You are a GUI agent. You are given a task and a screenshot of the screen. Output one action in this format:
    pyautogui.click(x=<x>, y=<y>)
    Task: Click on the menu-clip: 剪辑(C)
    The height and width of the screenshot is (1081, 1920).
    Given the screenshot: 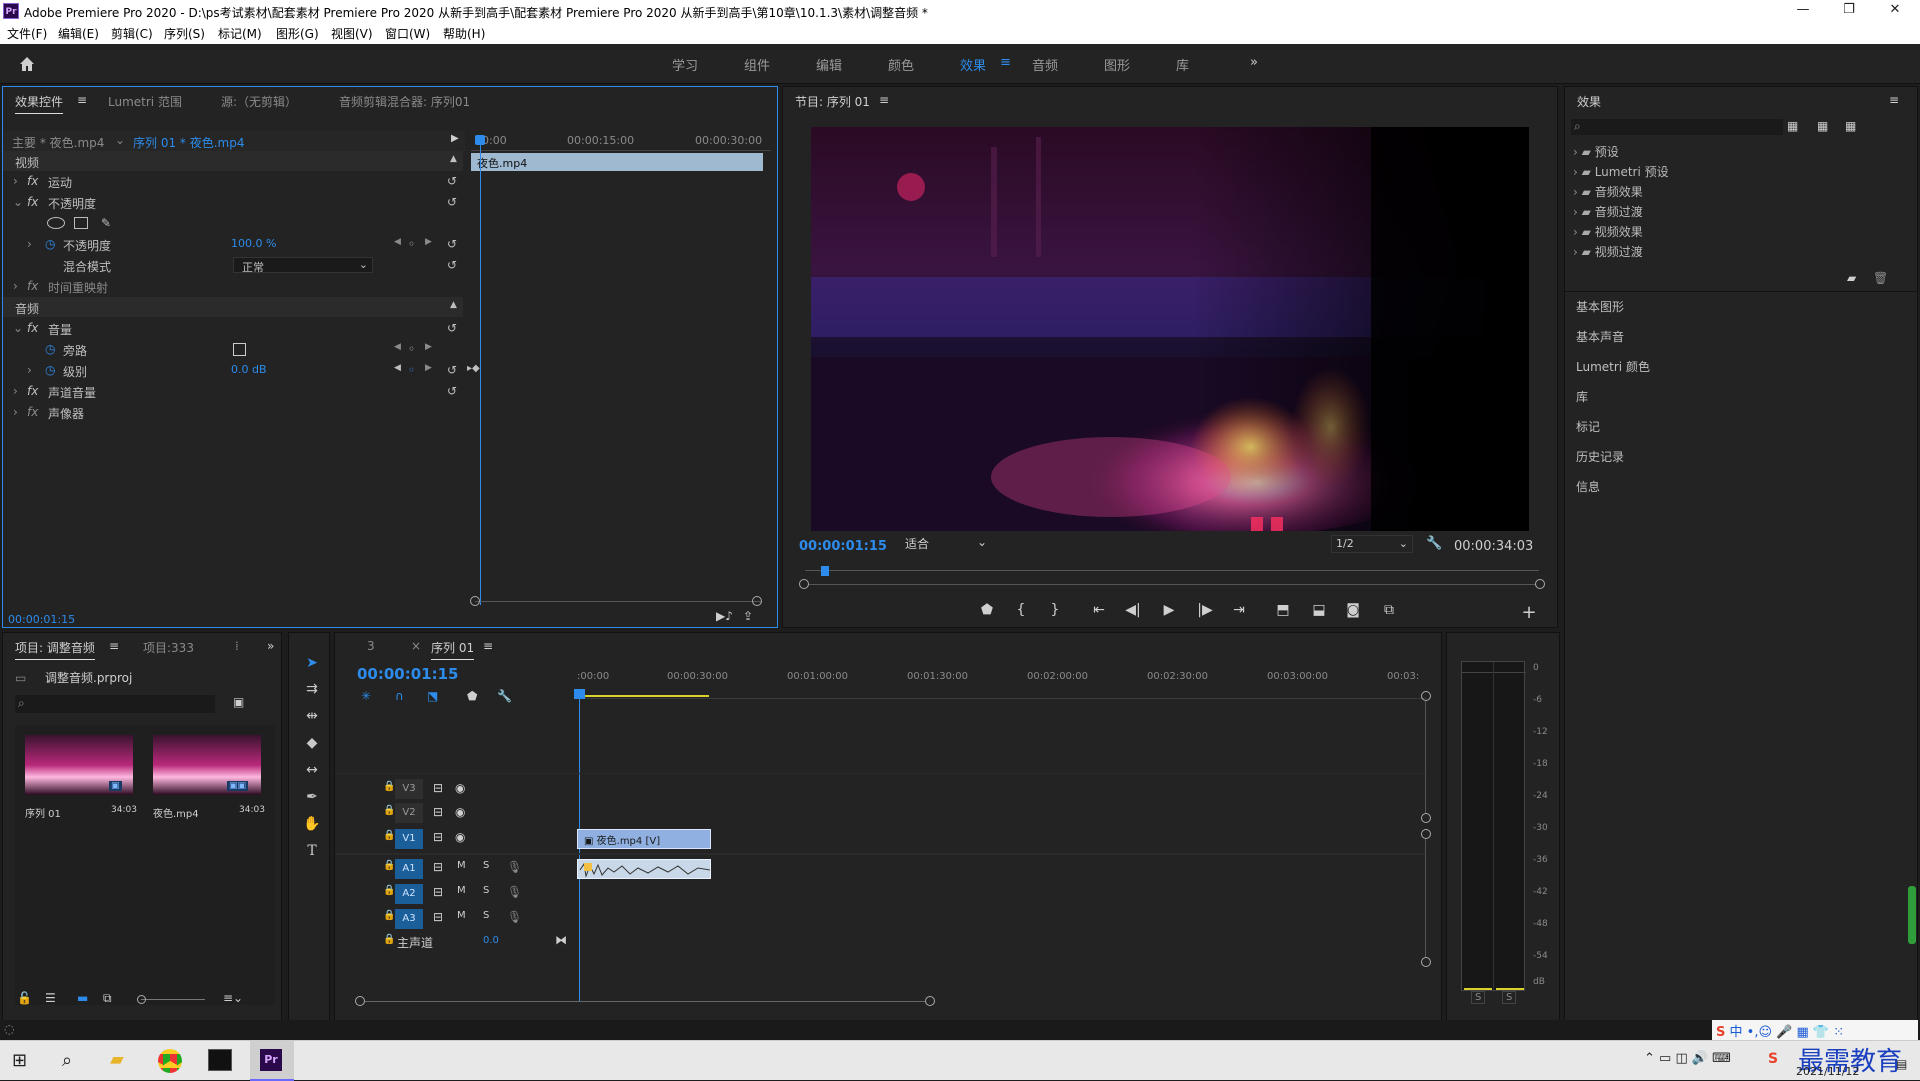 What is the action you would take?
    pyautogui.click(x=132, y=33)
    